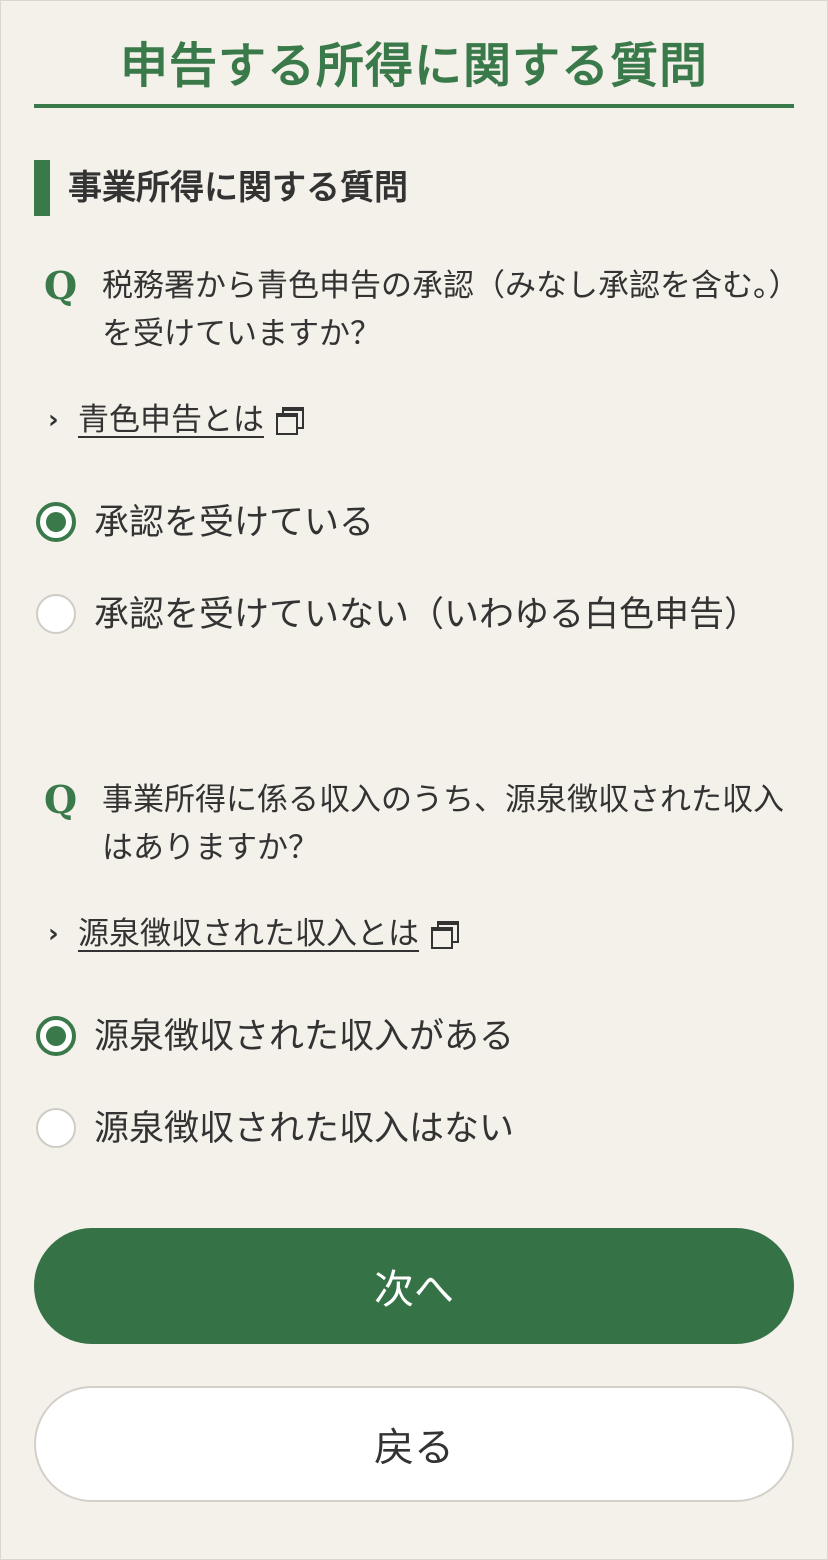  I want to click on question-1-mark: Q, so click(61, 285).